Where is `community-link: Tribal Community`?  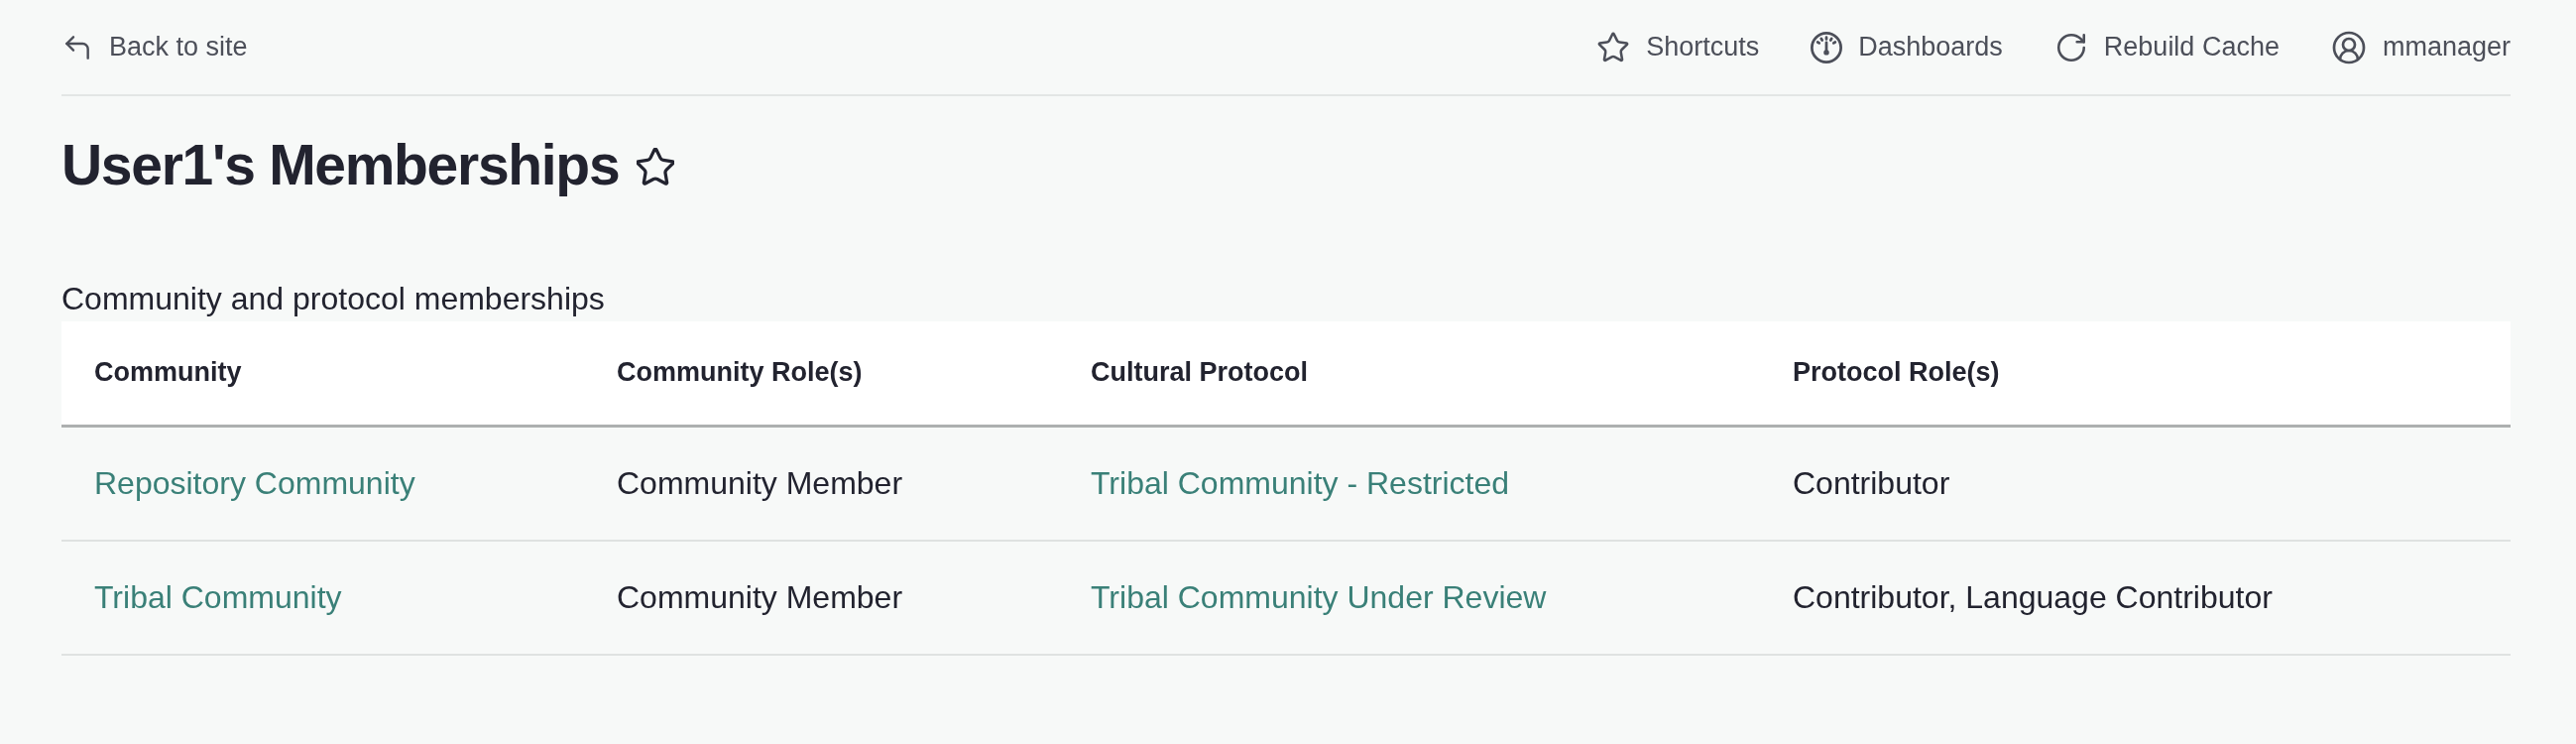
community-link: Tribal Community is located at coordinates (218, 597).